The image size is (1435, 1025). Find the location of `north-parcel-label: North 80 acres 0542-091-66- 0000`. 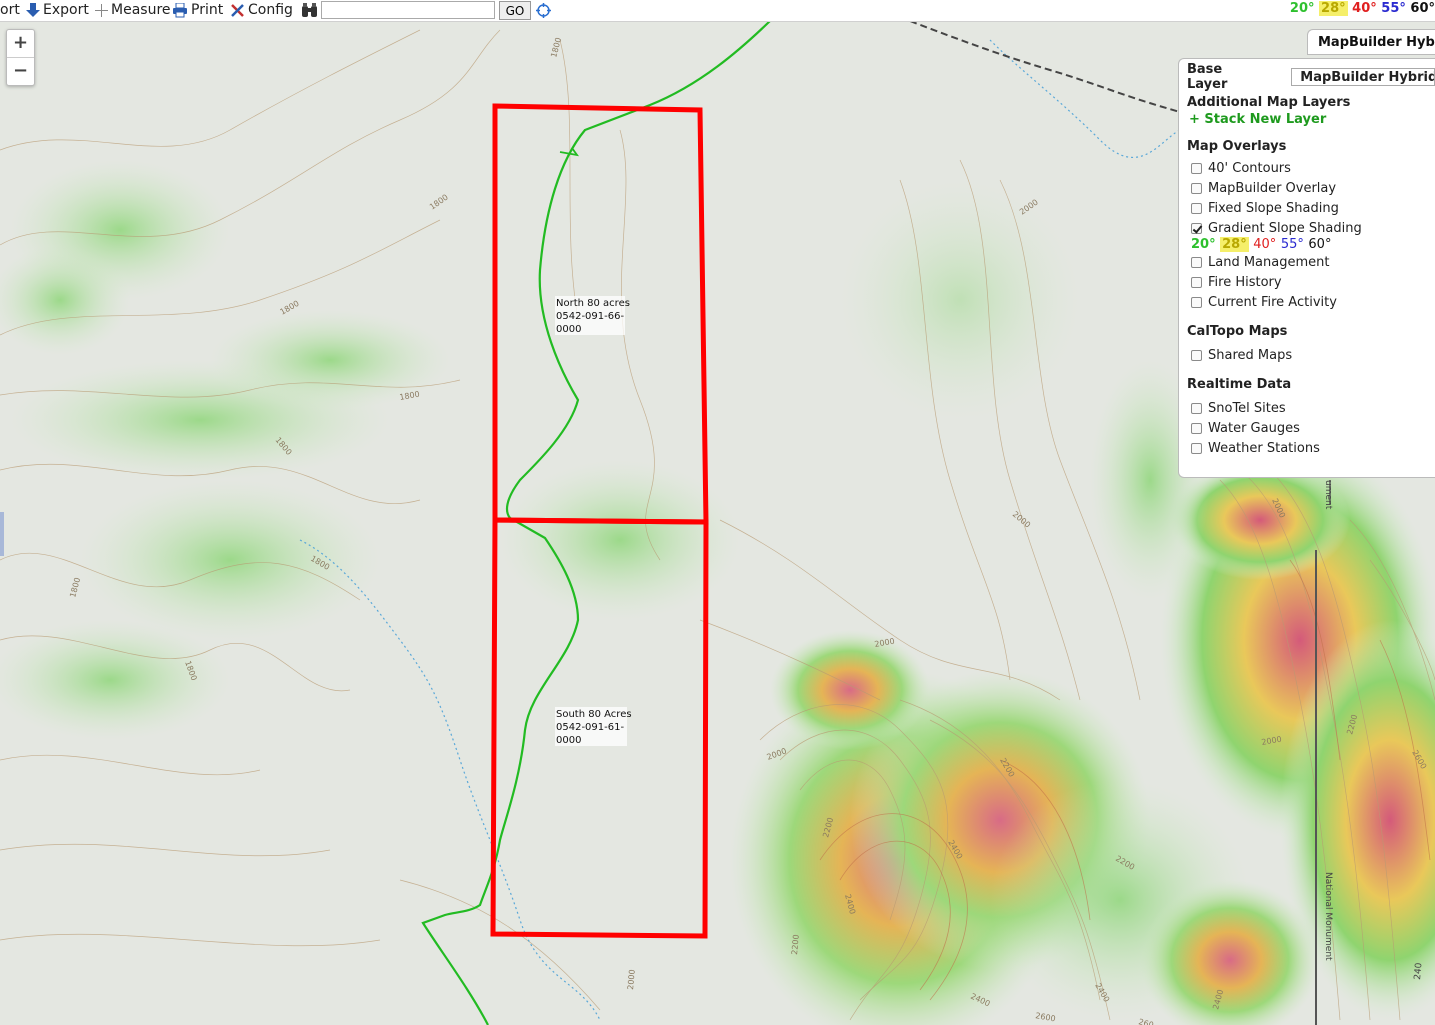

north-parcel-label: North 80 acres 0542-091-66- 0000 is located at coordinates (592, 315).